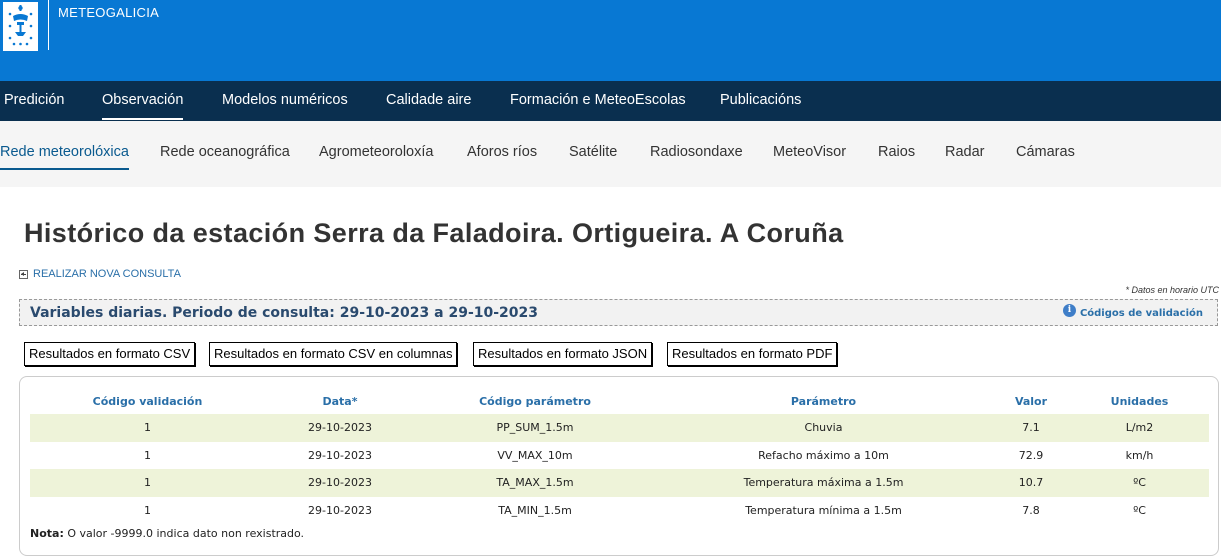 This screenshot has height=556, width=1221. I want to click on main-nav-formacion: Formación e MeteoEscolas, so click(598, 100).